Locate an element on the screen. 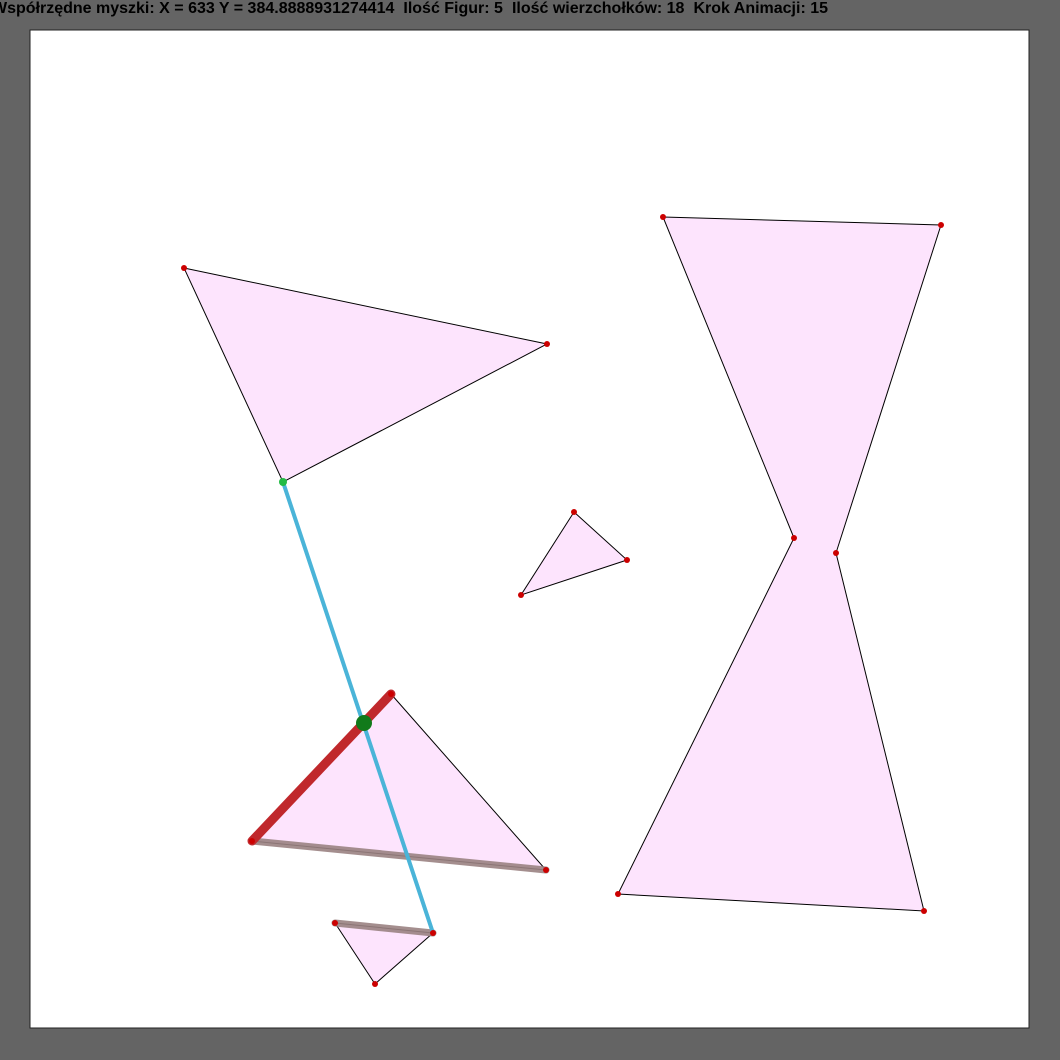 The width and height of the screenshot is (1060, 1060). vertices-count-value: 18 is located at coordinates (675, 8).